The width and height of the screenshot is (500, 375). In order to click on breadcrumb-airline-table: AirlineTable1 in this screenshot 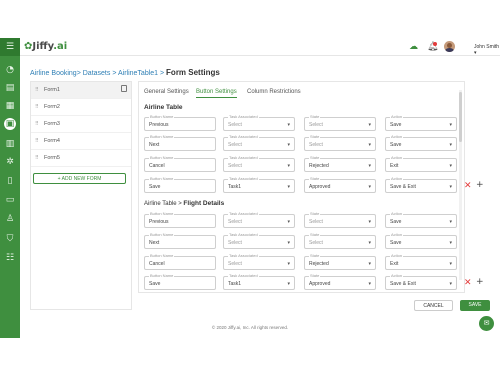, I will do `click(138, 73)`.